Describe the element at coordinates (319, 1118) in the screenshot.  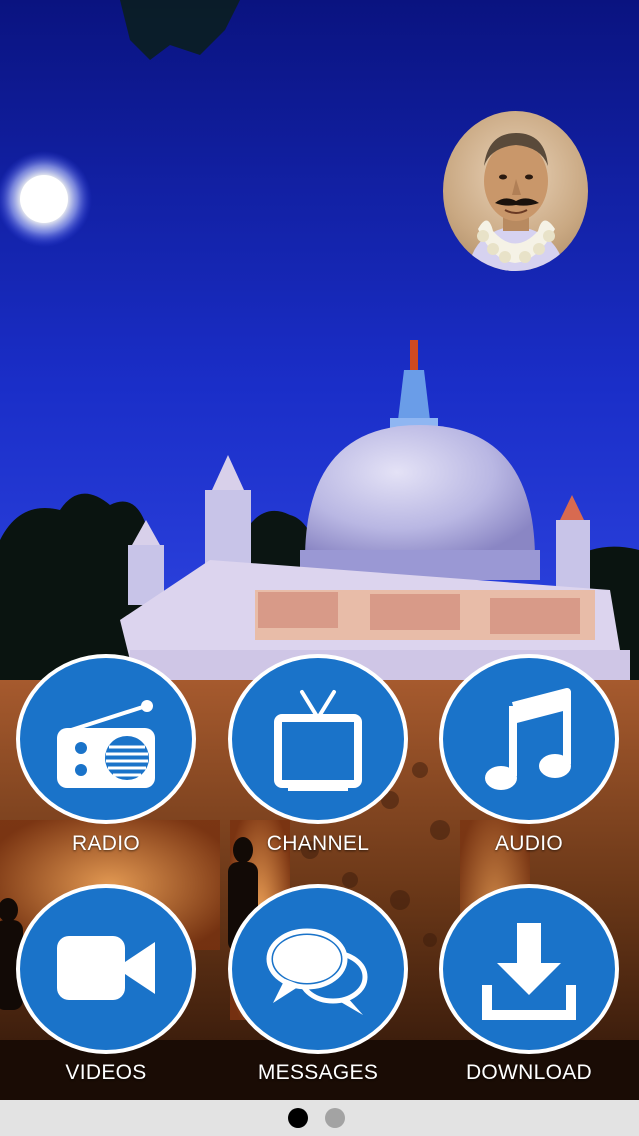
I see `page-indicator` at that location.